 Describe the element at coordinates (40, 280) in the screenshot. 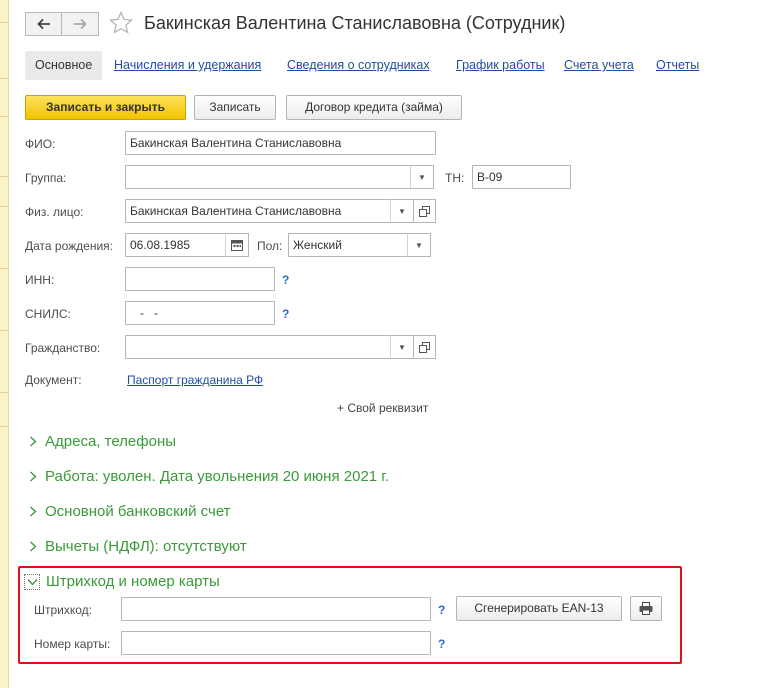

I see `inn-label: ИНН:` at that location.